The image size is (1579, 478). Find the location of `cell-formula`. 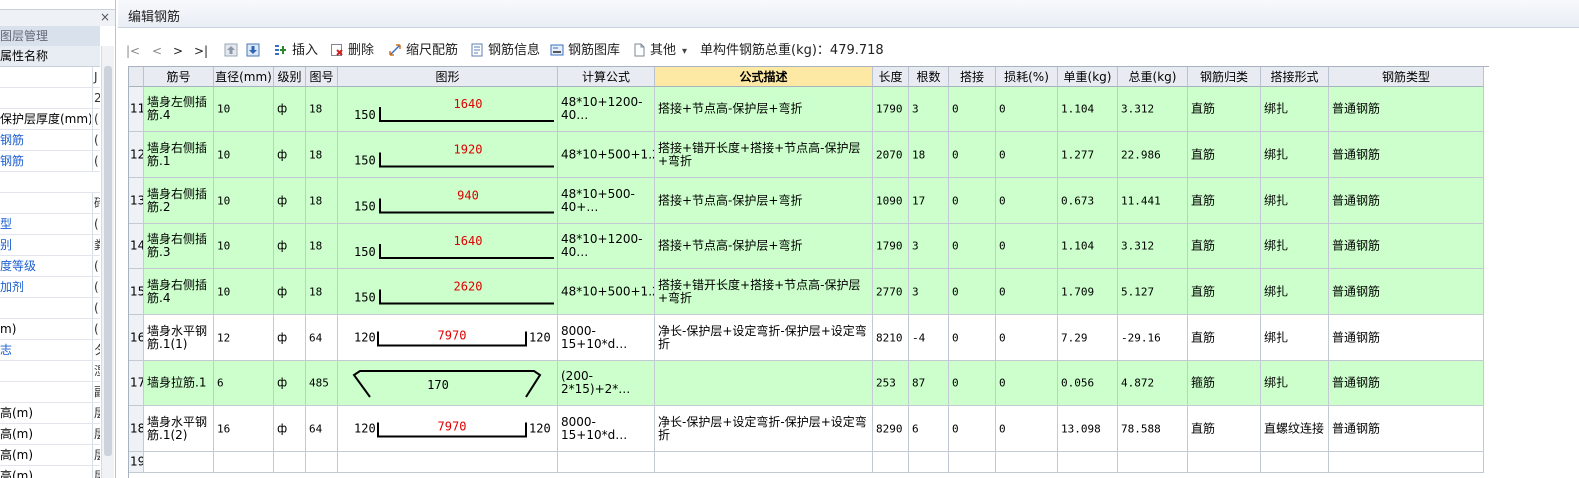

cell-formula is located at coordinates (606, 462).